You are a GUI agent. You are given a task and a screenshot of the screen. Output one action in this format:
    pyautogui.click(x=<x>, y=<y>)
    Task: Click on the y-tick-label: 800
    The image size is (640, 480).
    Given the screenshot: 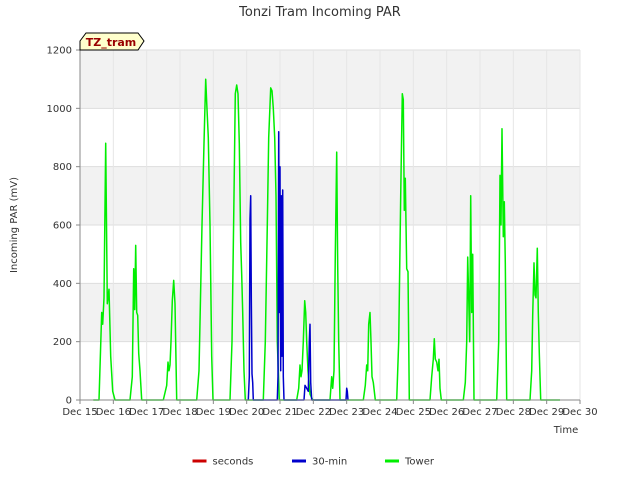 What is the action you would take?
    pyautogui.click(x=62, y=167)
    